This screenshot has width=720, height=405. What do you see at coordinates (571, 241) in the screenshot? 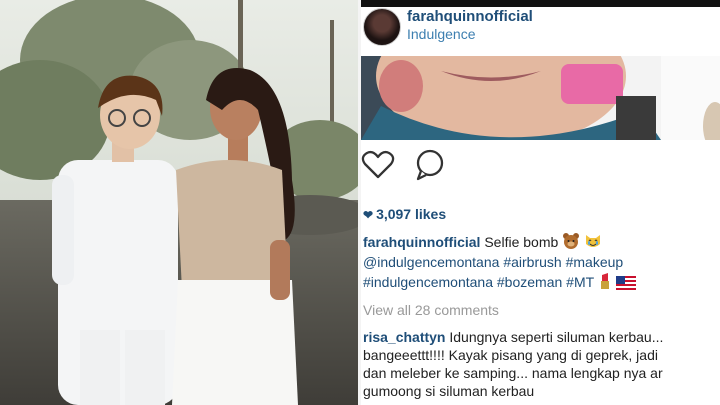
I see `bear-emoji` at bounding box center [571, 241].